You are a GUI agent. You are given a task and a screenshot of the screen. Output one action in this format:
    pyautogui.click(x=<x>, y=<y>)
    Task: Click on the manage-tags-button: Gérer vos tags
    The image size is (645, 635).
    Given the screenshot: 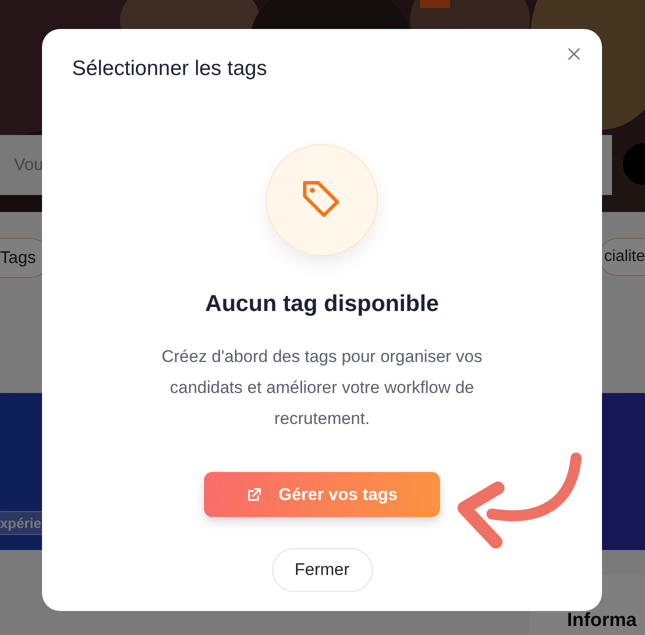 What is the action you would take?
    pyautogui.click(x=322, y=494)
    